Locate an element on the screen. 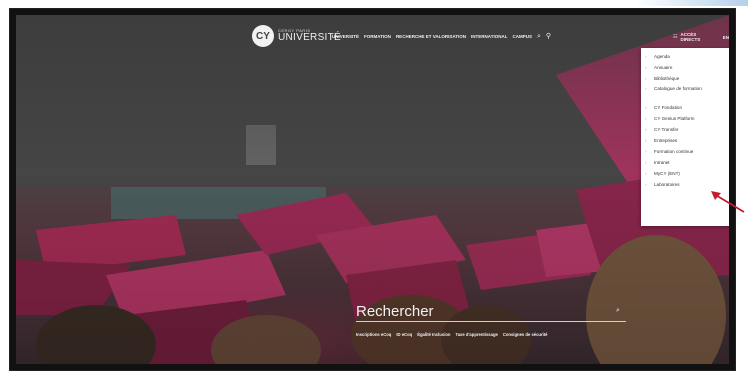  nav-item-recherche: RECHERCHE ET VALORISATION is located at coordinates (431, 36).